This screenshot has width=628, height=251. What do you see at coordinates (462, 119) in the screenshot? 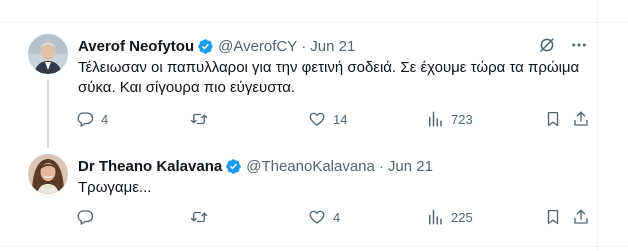
I see `views-count: 723` at bounding box center [462, 119].